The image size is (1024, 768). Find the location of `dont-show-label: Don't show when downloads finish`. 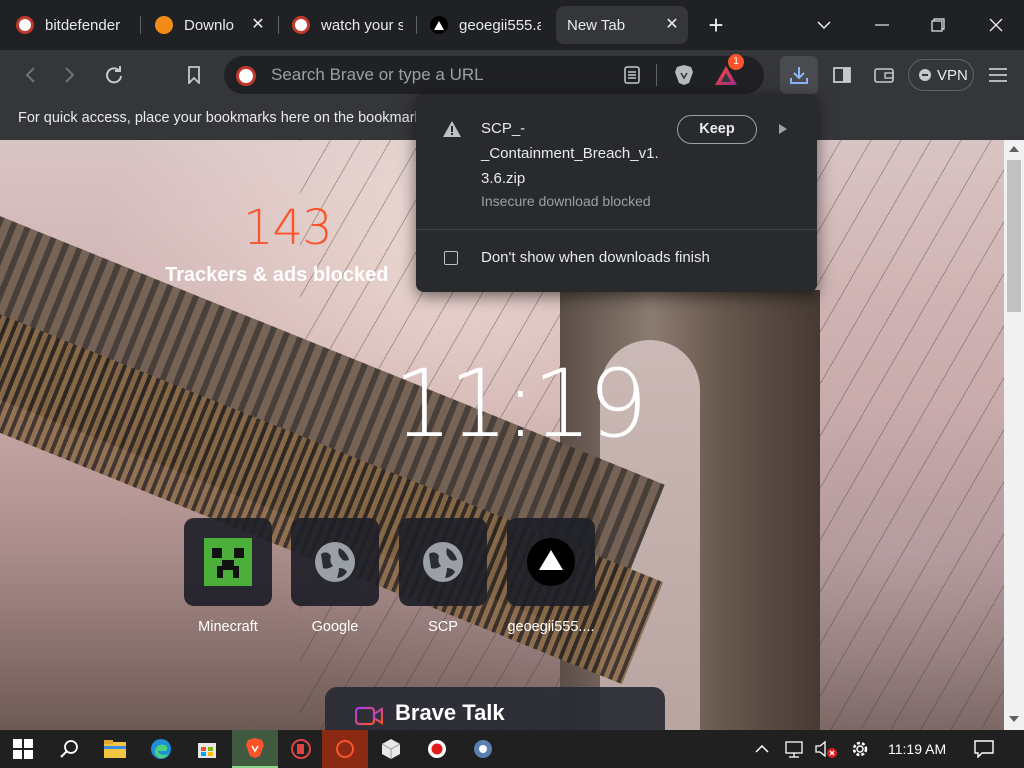

dont-show-label: Don't show when downloads finish is located at coordinates (595, 257).